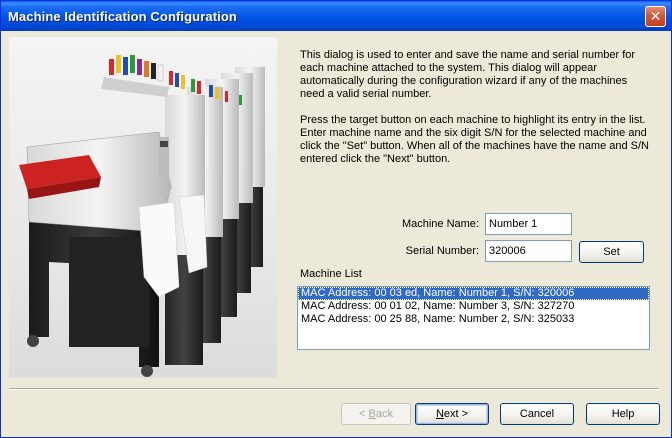 The height and width of the screenshot is (438, 672). What do you see at coordinates (331, 274) in the screenshot?
I see `machine-list-label: Machine List` at bounding box center [331, 274].